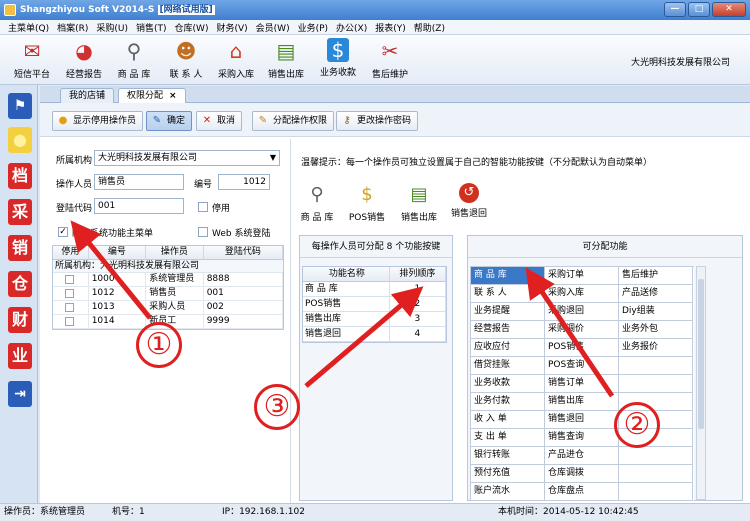  What do you see at coordinates (173, 96) in the screenshot?
I see `tab-close-icon: ×` at bounding box center [173, 96].